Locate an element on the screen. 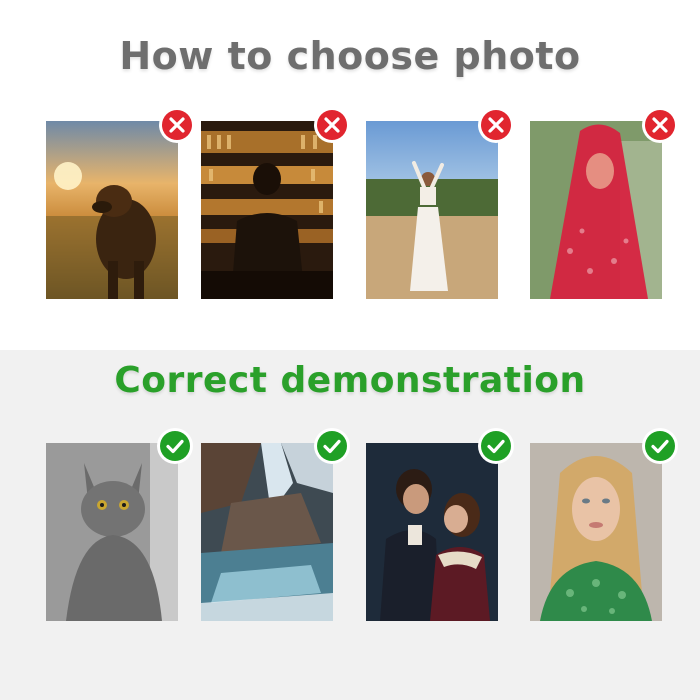 The width and height of the screenshot is (700, 700). good-examples-title: Correct demonstration is located at coordinates (350, 380).